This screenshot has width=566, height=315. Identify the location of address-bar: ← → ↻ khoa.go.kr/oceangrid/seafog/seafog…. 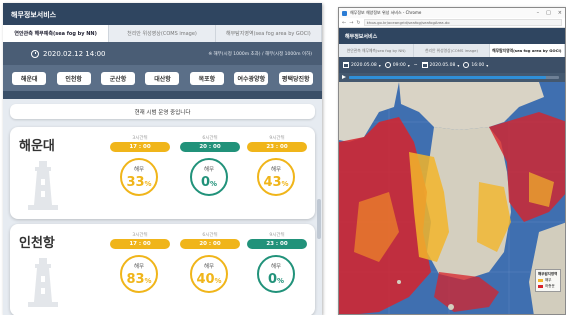
(452, 23).